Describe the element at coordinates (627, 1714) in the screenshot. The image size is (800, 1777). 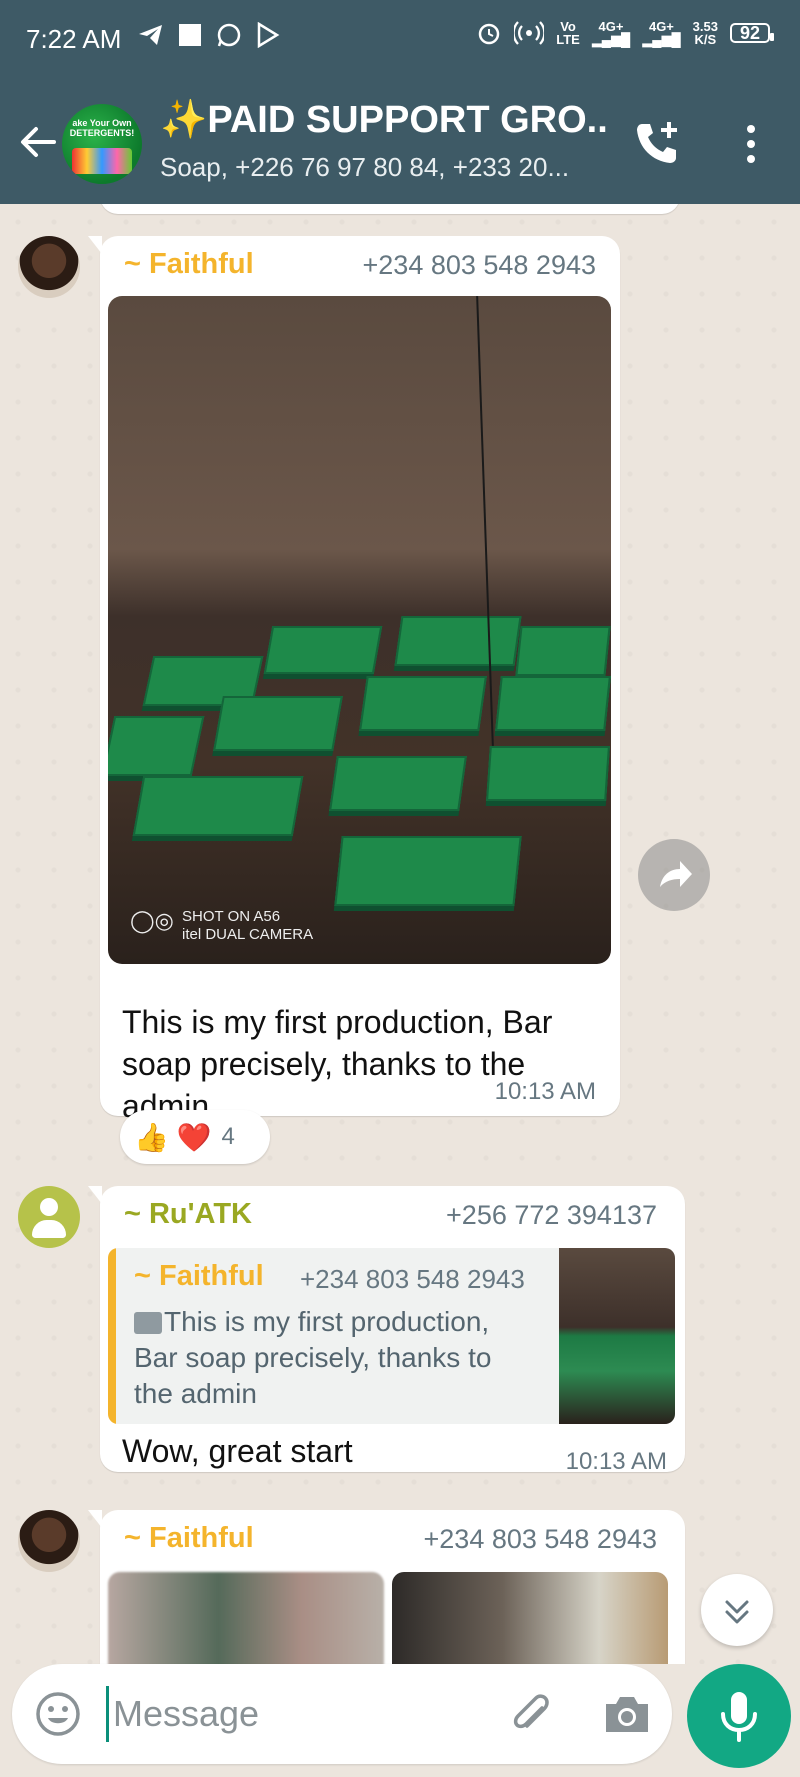
I see `camera-icon` at that location.